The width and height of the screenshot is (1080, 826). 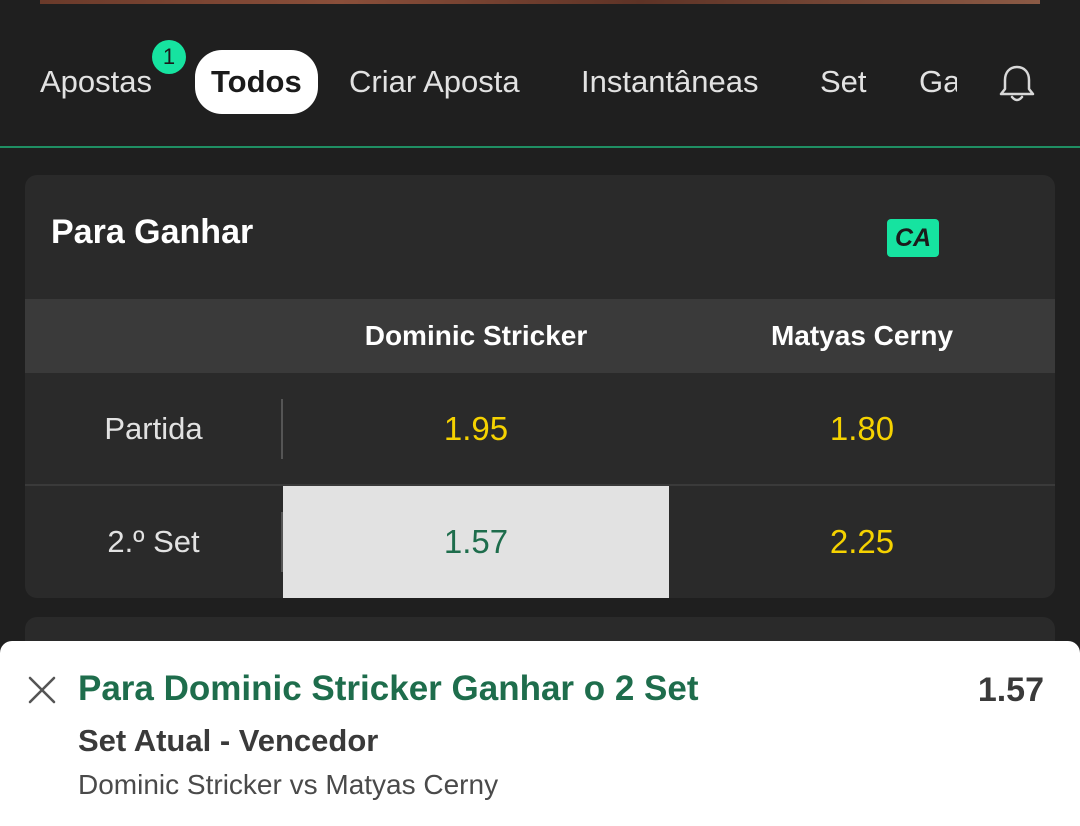 What do you see at coordinates (152, 232) in the screenshot?
I see `market-title: Para Ganhar` at bounding box center [152, 232].